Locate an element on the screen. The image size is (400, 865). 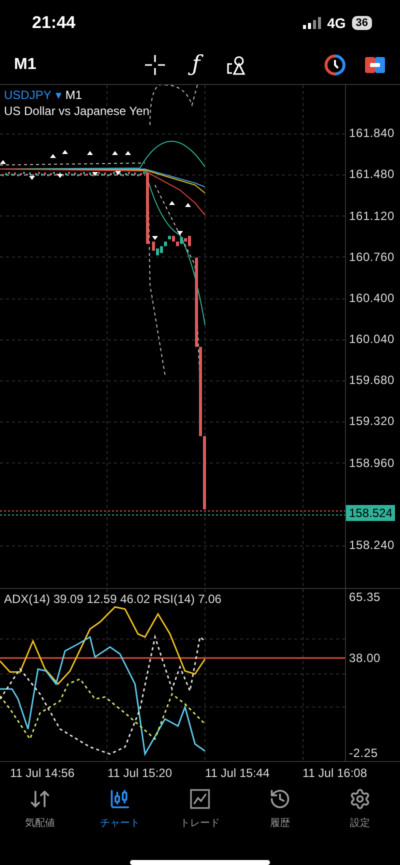
signal-icon is located at coordinates (312, 22).